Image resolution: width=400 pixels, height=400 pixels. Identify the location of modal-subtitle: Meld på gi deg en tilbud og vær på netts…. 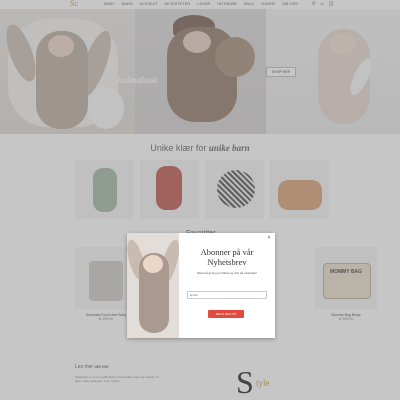
(227, 273).